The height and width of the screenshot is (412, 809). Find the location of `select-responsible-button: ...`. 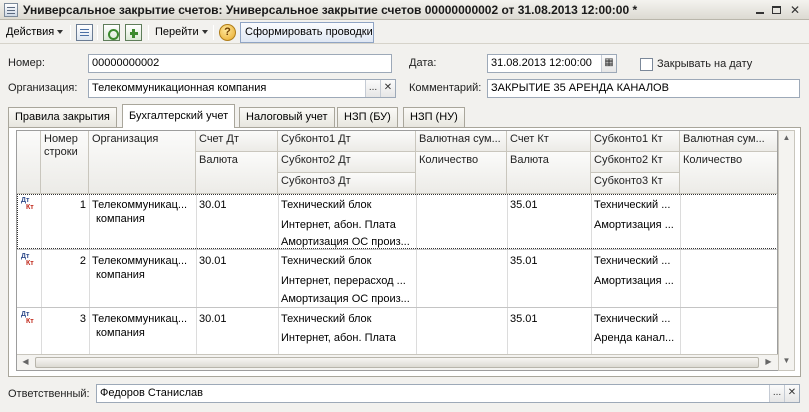

select-responsible-button: ... is located at coordinates (776, 393).